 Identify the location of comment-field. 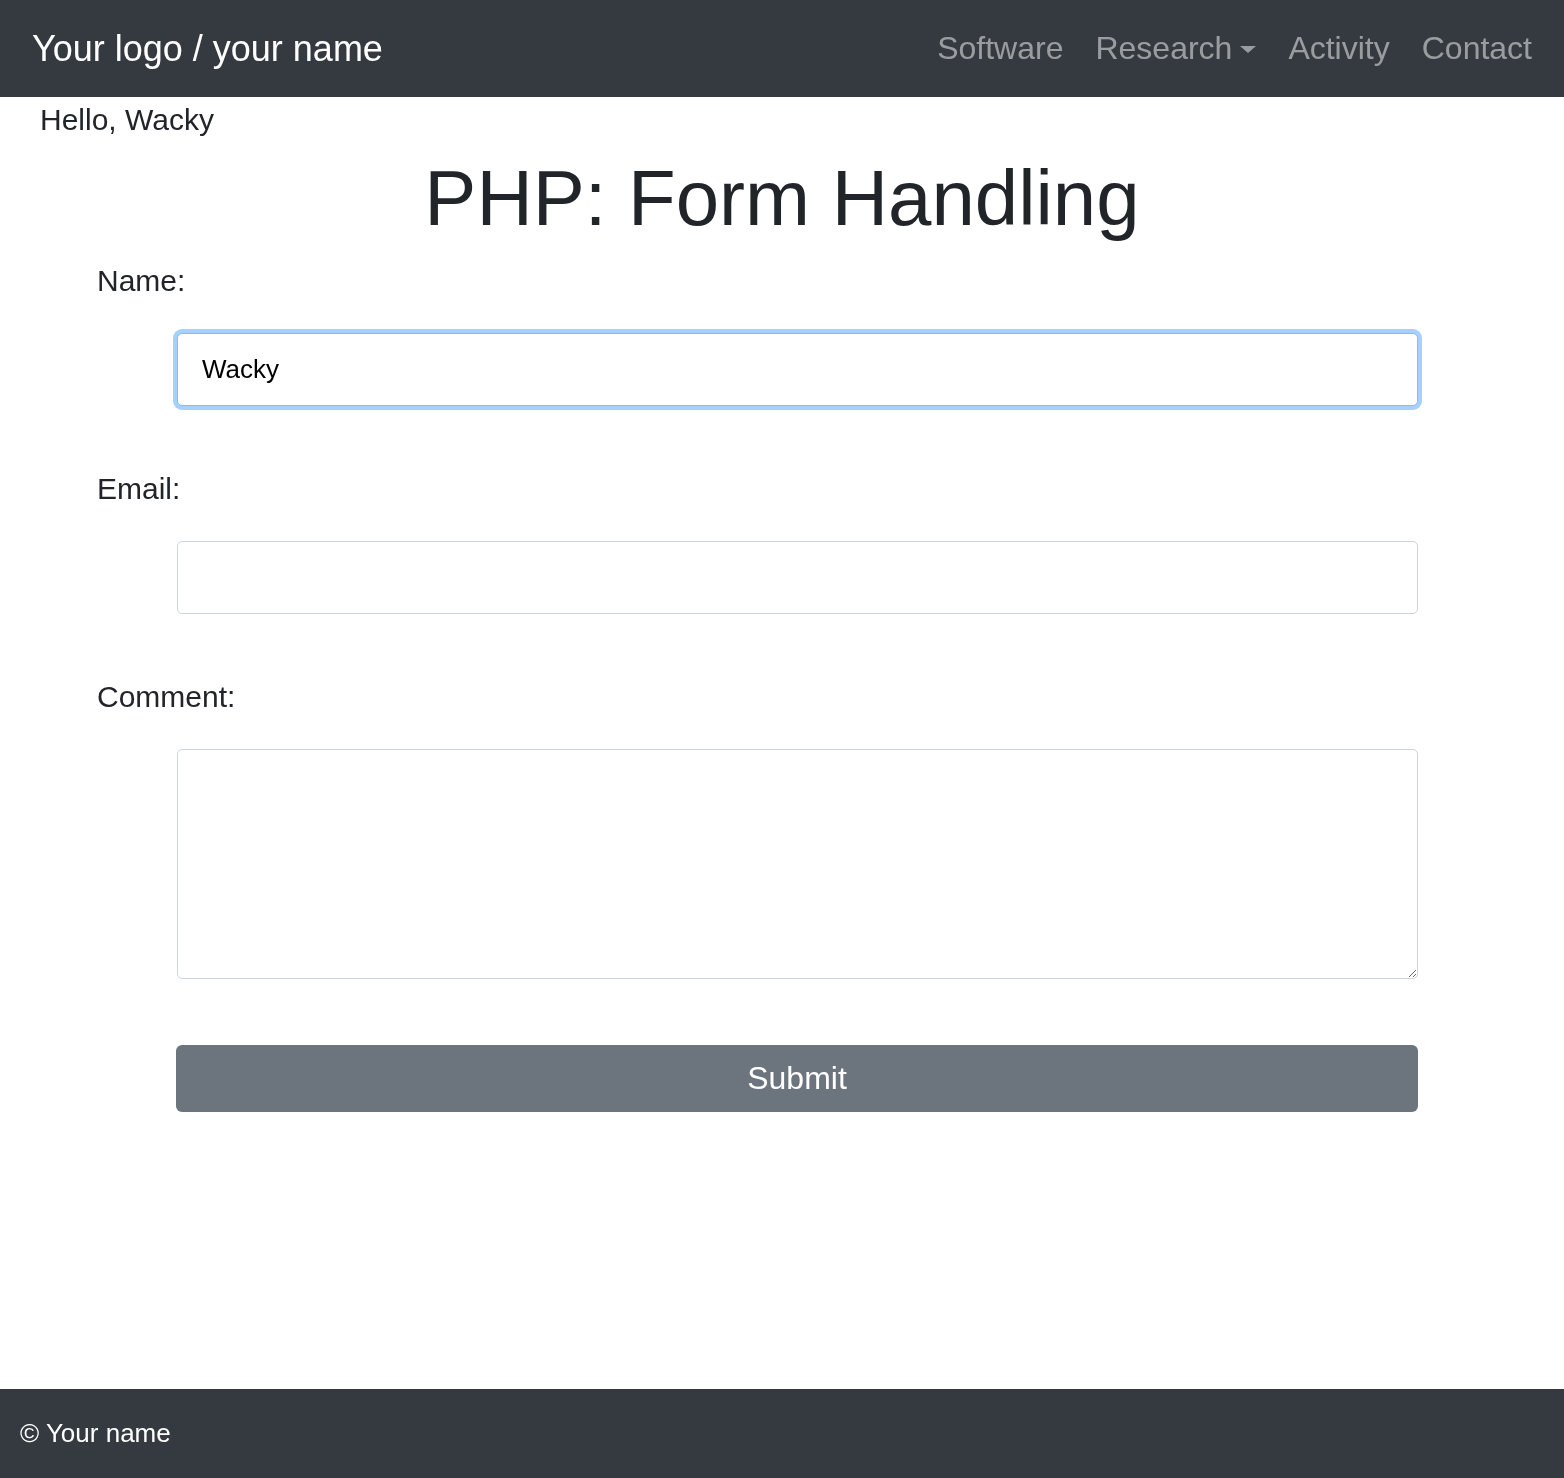
(797, 864).